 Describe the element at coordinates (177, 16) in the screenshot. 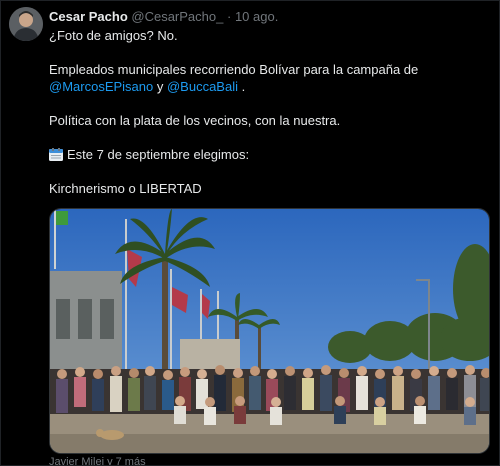

I see `author-handle: @CesarPacho_` at that location.